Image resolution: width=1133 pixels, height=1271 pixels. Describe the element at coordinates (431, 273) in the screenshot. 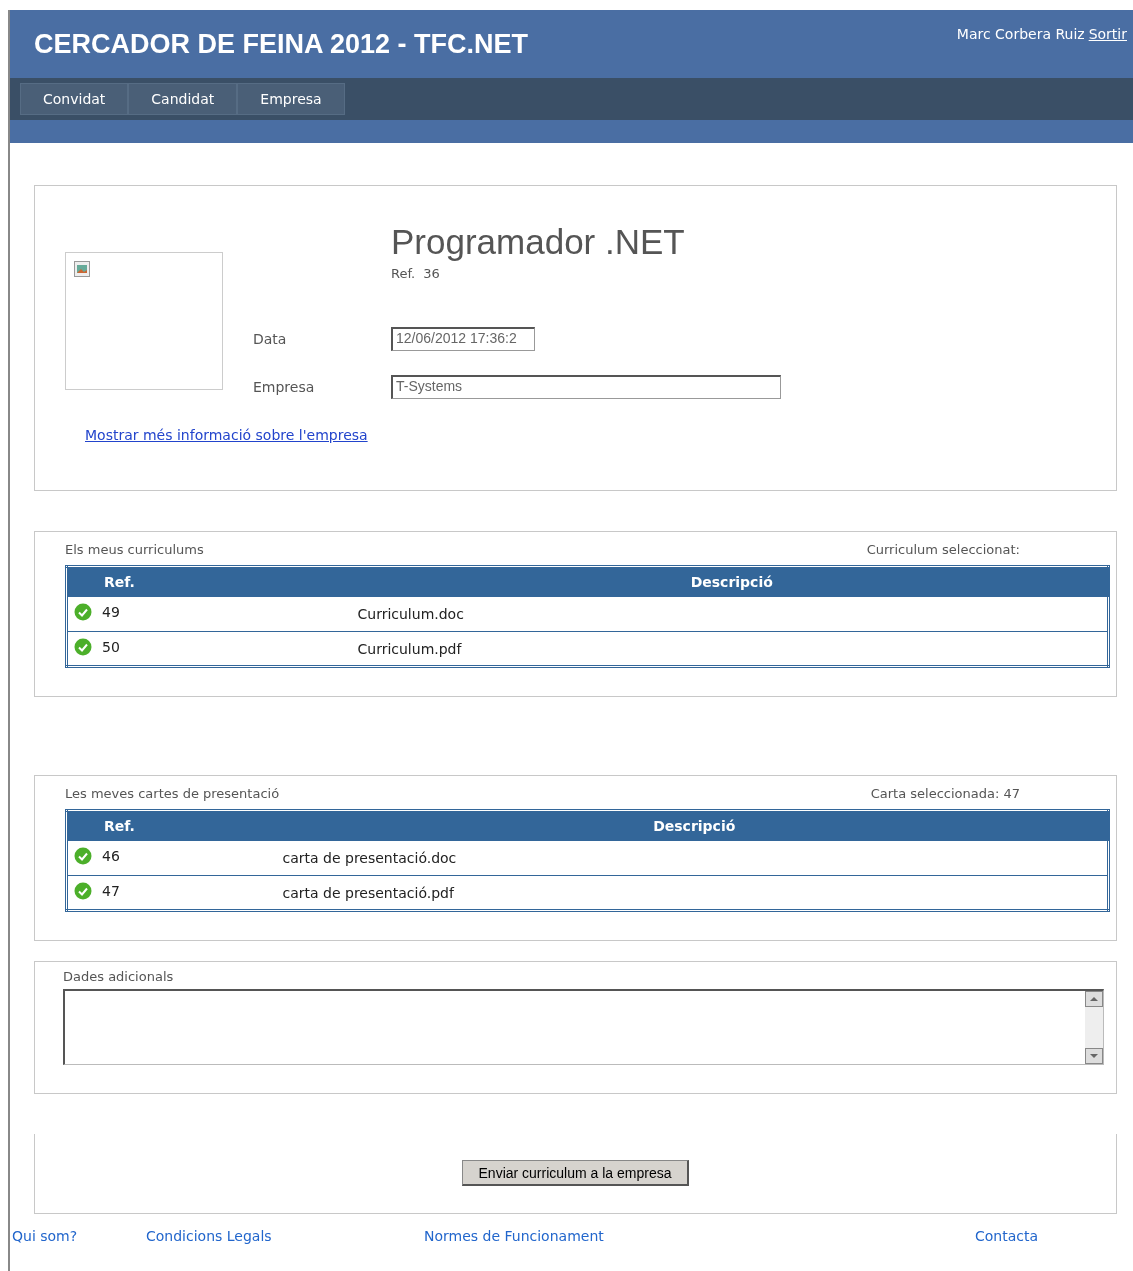

I see `ref-value: 36` at that location.